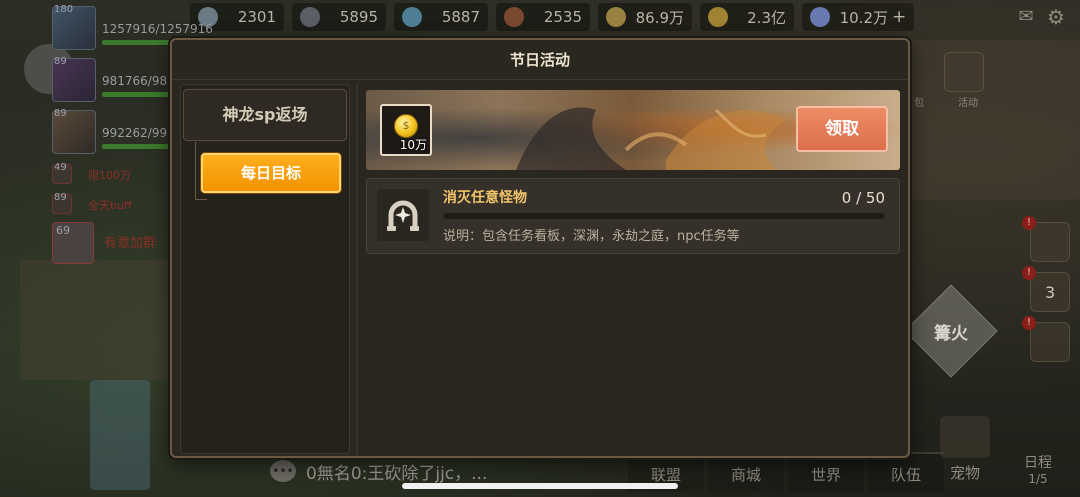 Image resolution: width=1080 pixels, height=497 pixels. What do you see at coordinates (120, 435) in the screenshot?
I see `background-crystal-pillar` at bounding box center [120, 435].